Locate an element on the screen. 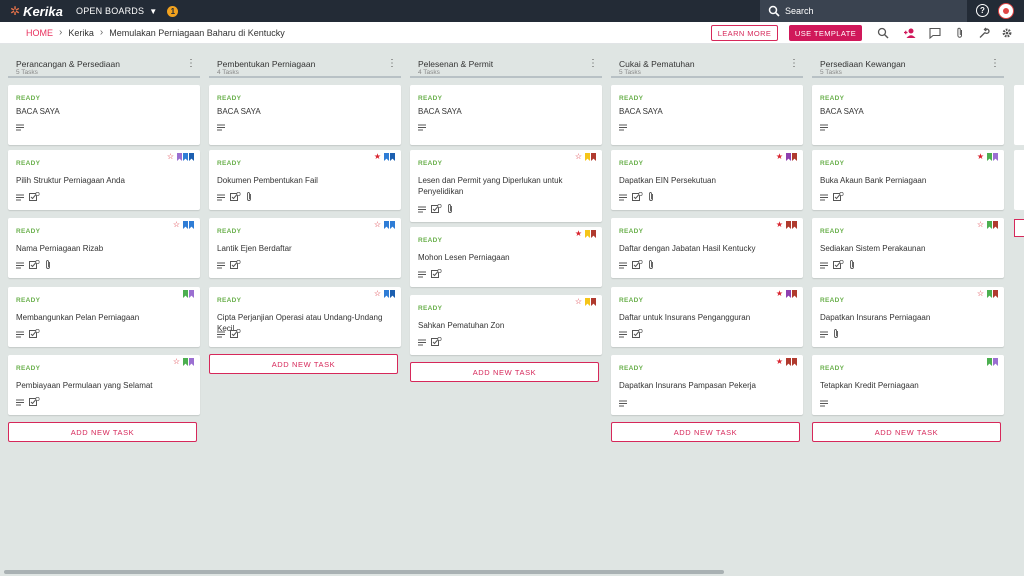 The image size is (1024, 576). open-boards-menu: OPEN BOARDS ▼ is located at coordinates (116, 11).